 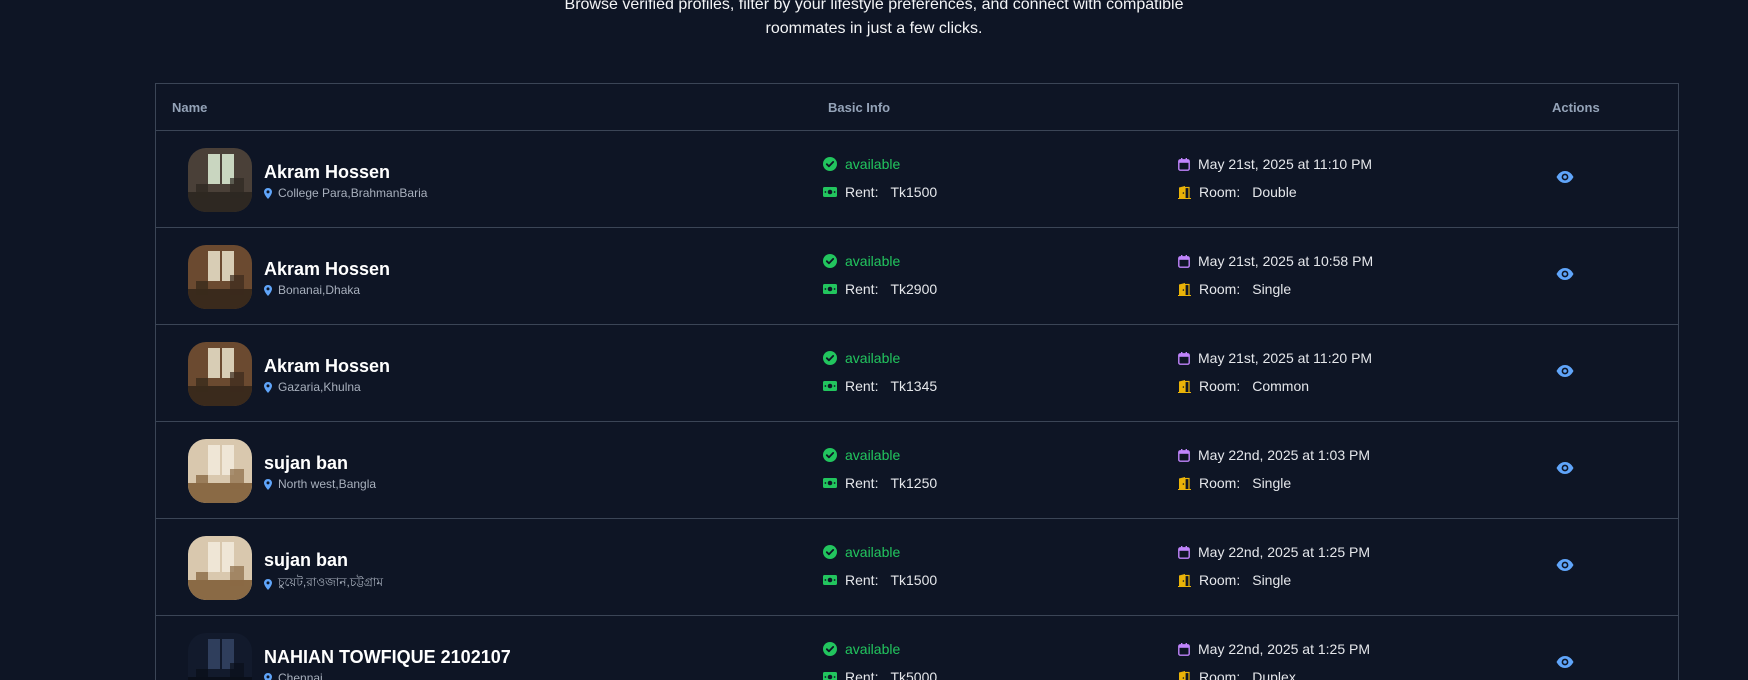 I want to click on location-text: Bonanai,Dhaka, so click(x=319, y=290).